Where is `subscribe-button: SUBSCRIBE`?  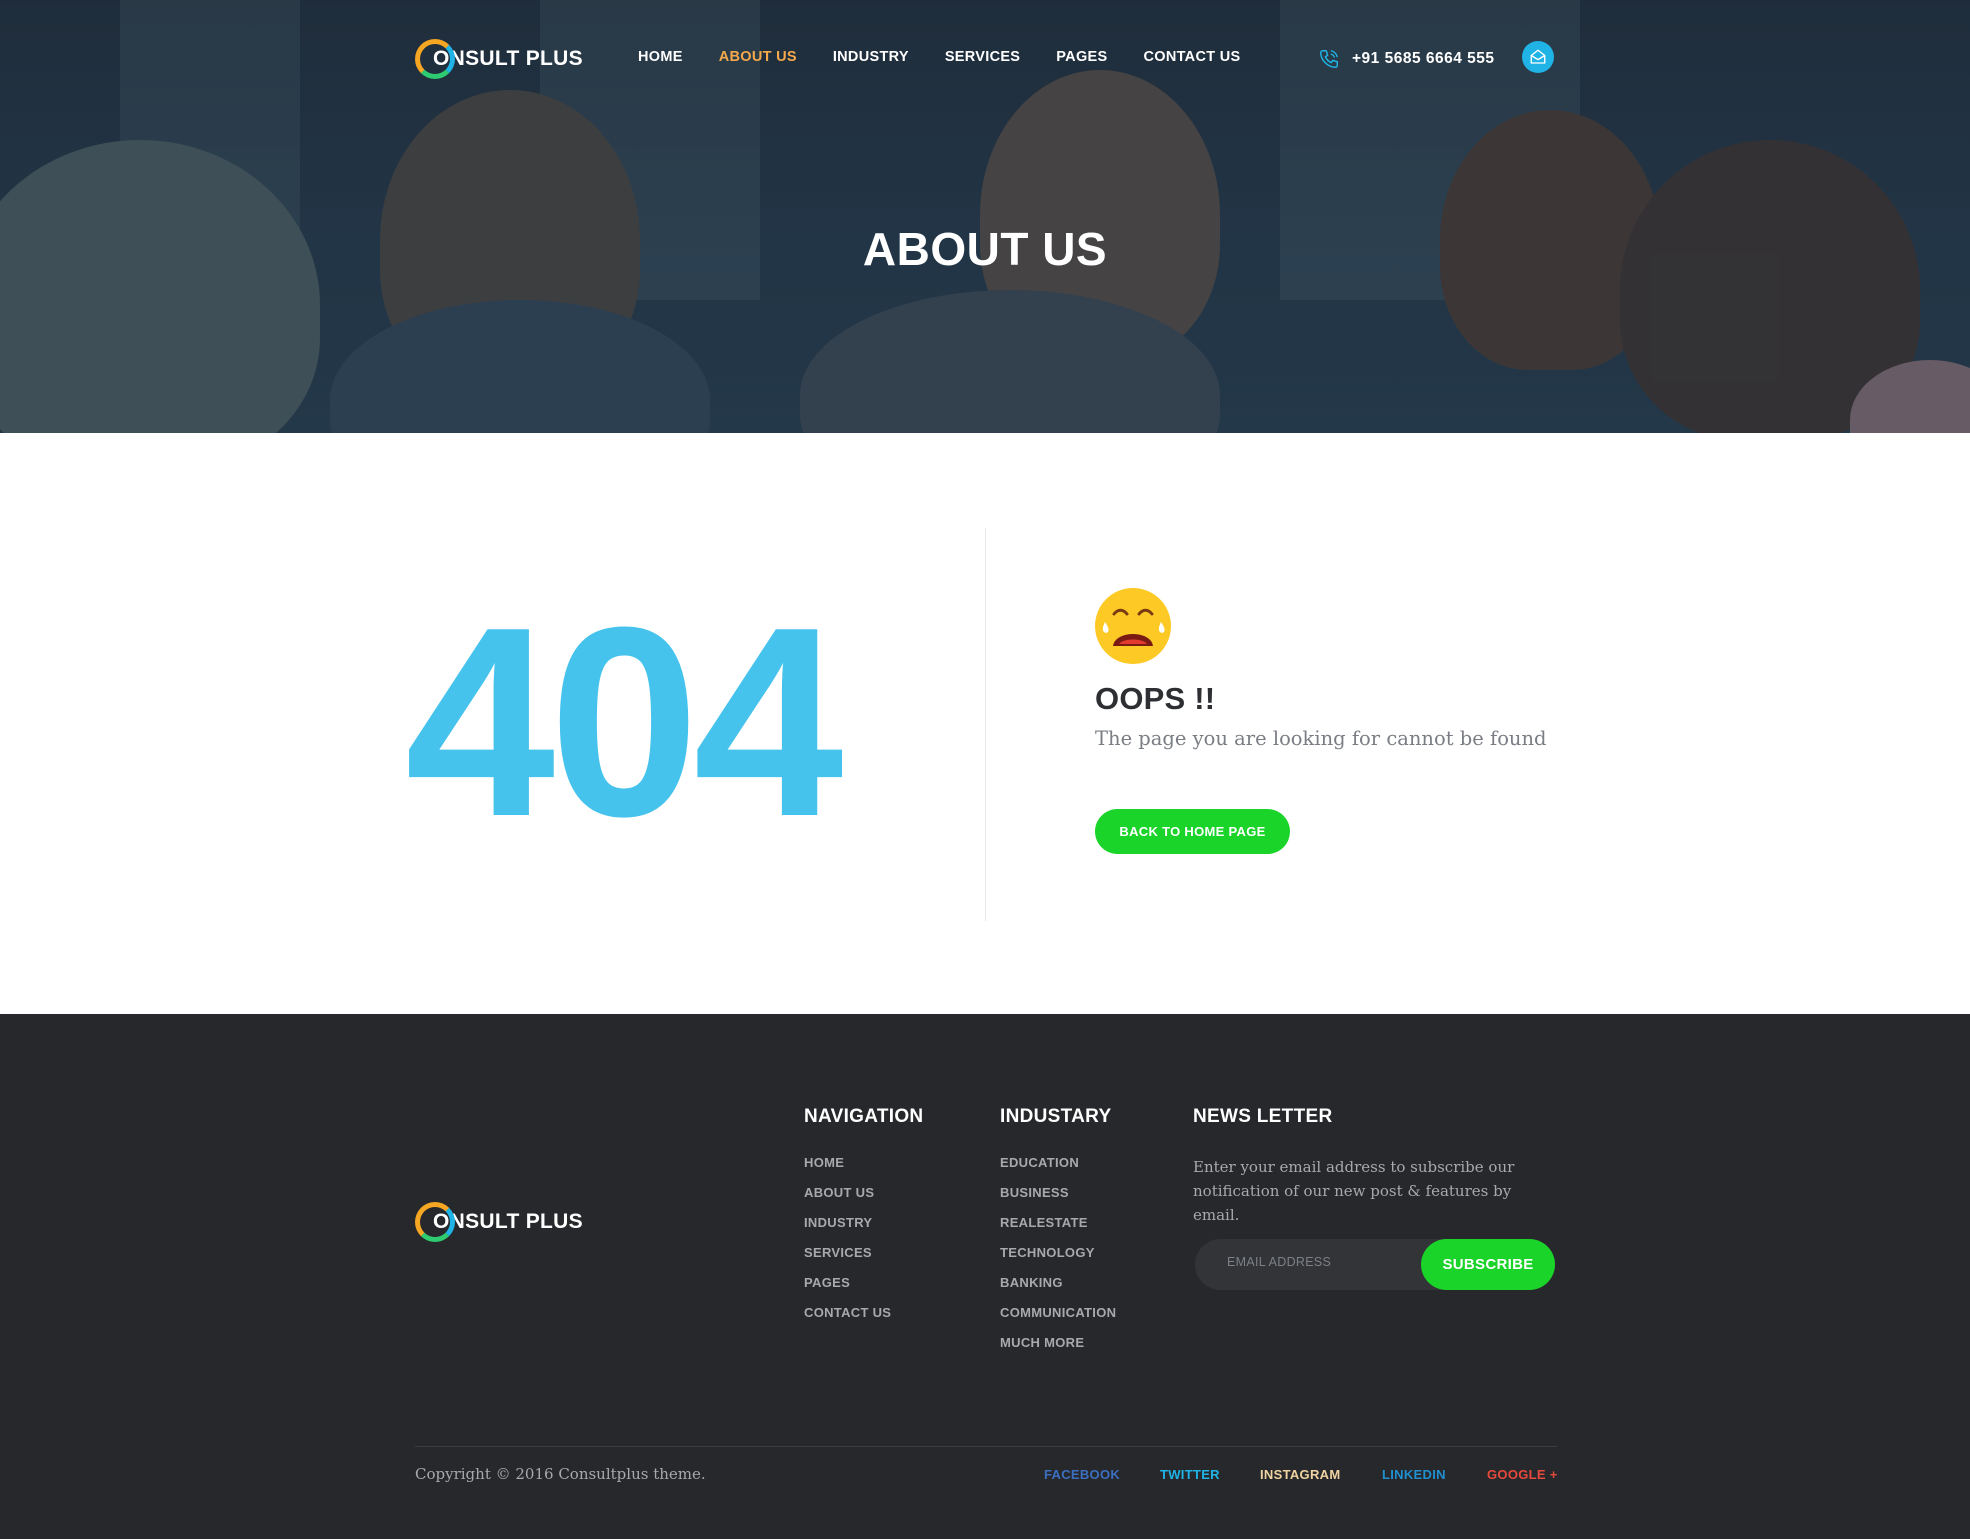 subscribe-button: SUBSCRIBE is located at coordinates (1488, 1264).